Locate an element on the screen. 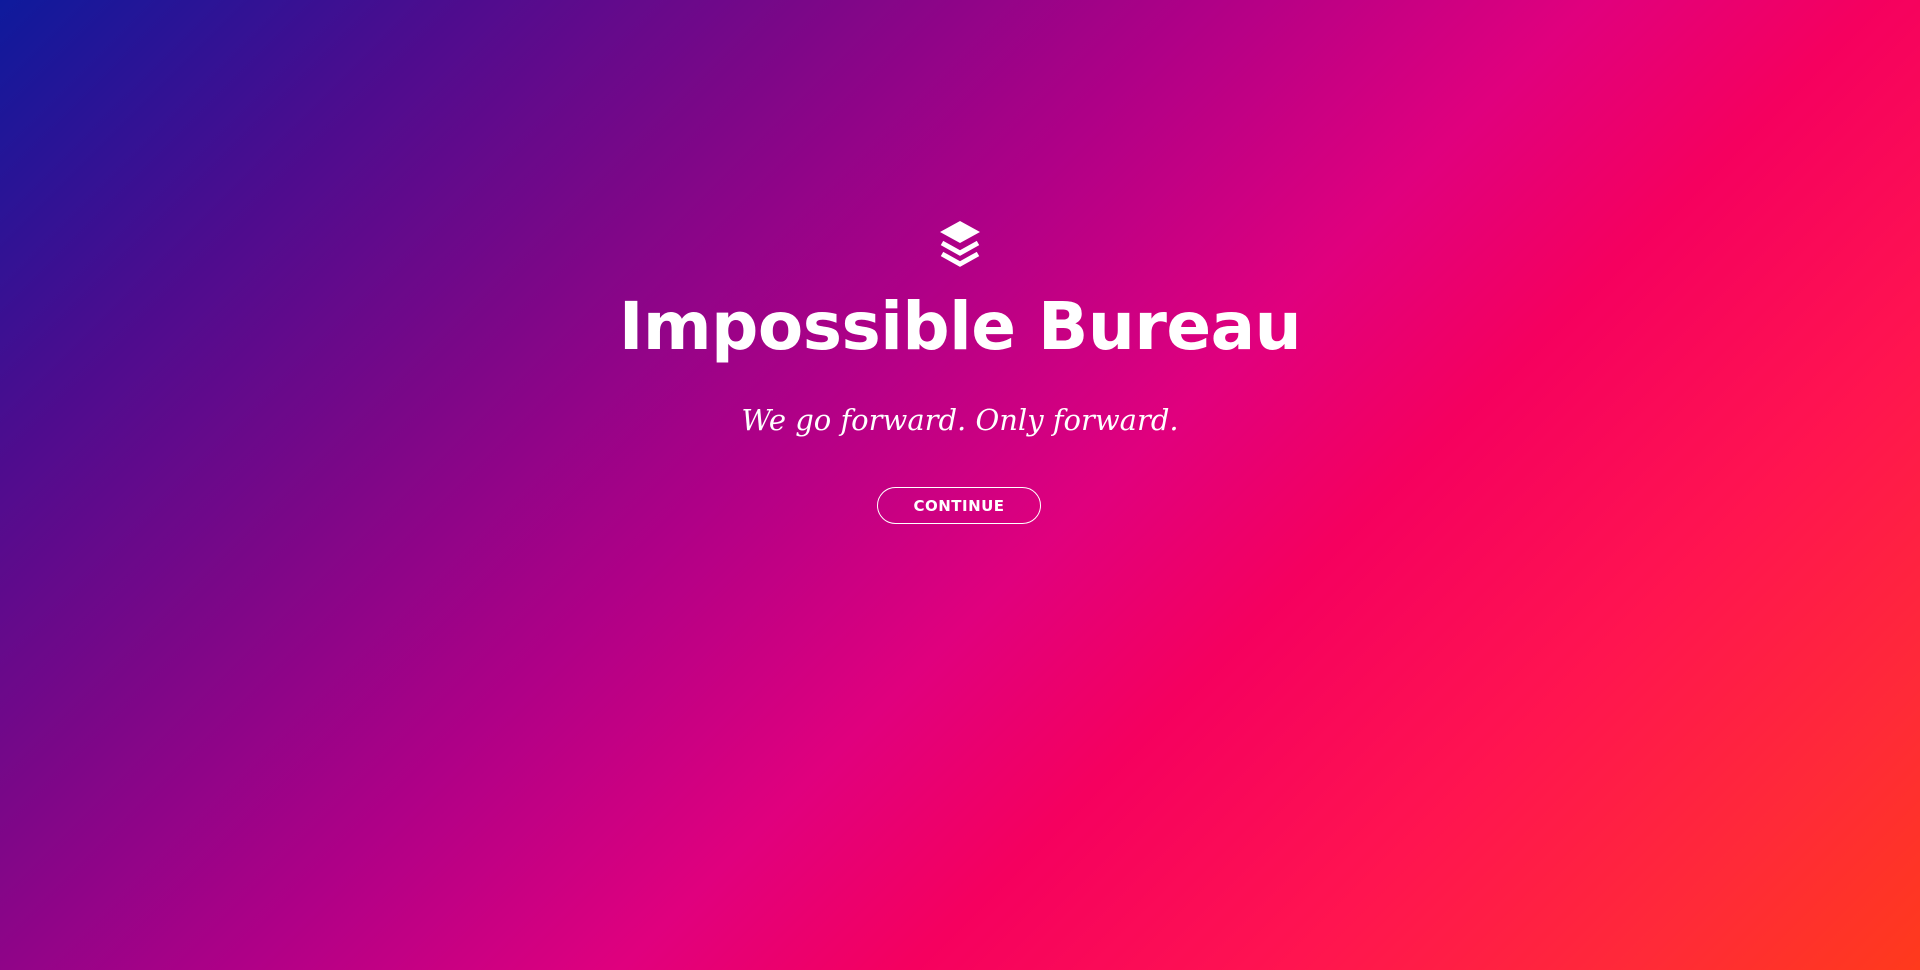 The image size is (1920, 970). continue-button: CONTINUE is located at coordinates (959, 505).